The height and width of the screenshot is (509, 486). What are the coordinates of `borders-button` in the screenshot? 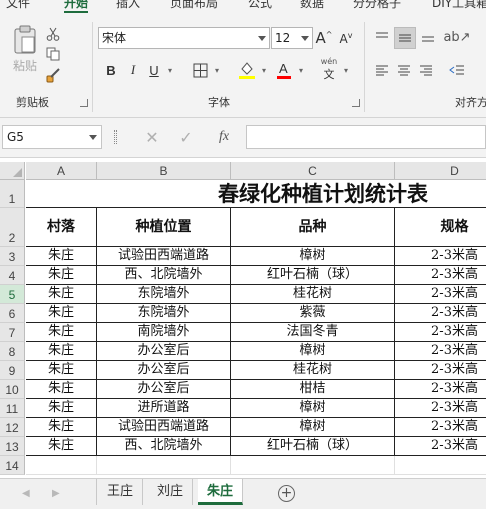 It's located at (200, 70).